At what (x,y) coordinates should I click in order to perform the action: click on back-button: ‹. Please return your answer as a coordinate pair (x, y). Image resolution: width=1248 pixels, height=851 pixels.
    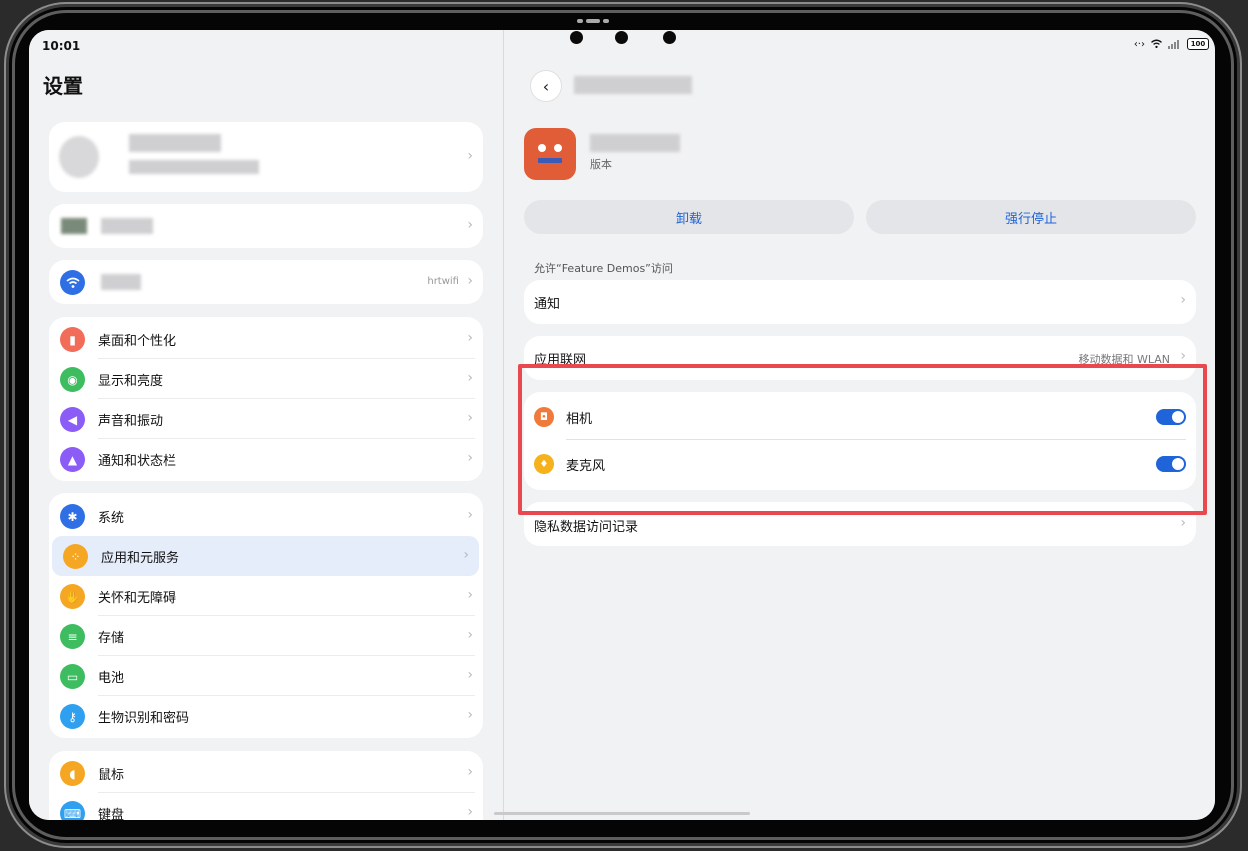
    Looking at the image, I should click on (546, 86).